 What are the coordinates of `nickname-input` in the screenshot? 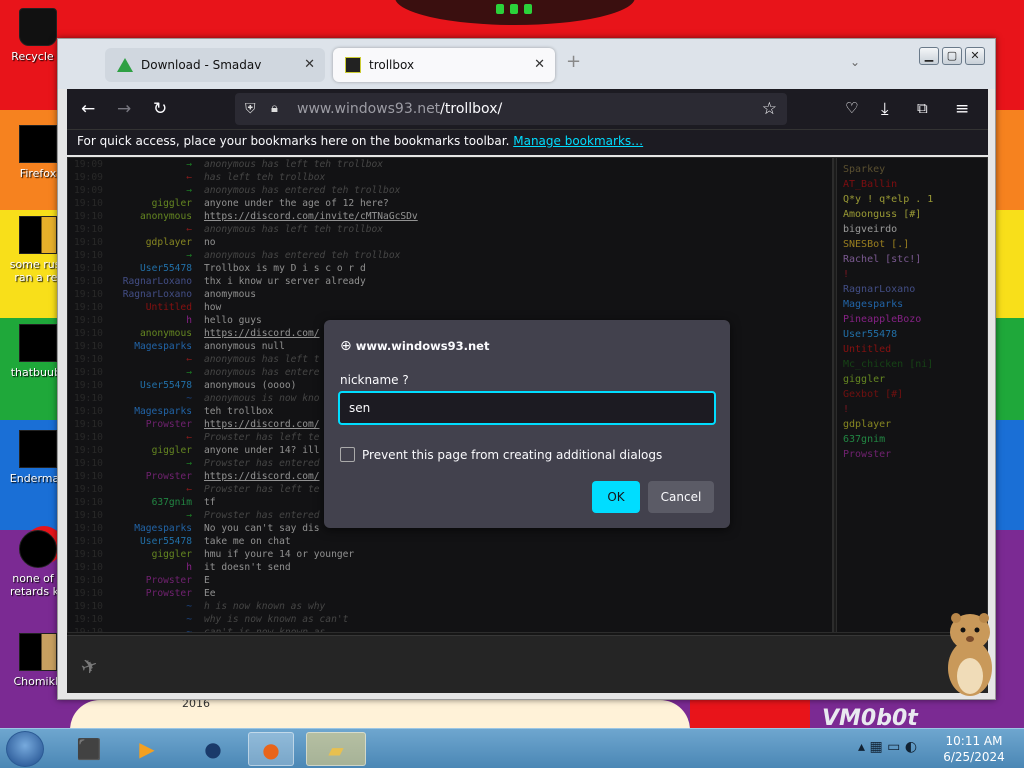 It's located at (527, 408).